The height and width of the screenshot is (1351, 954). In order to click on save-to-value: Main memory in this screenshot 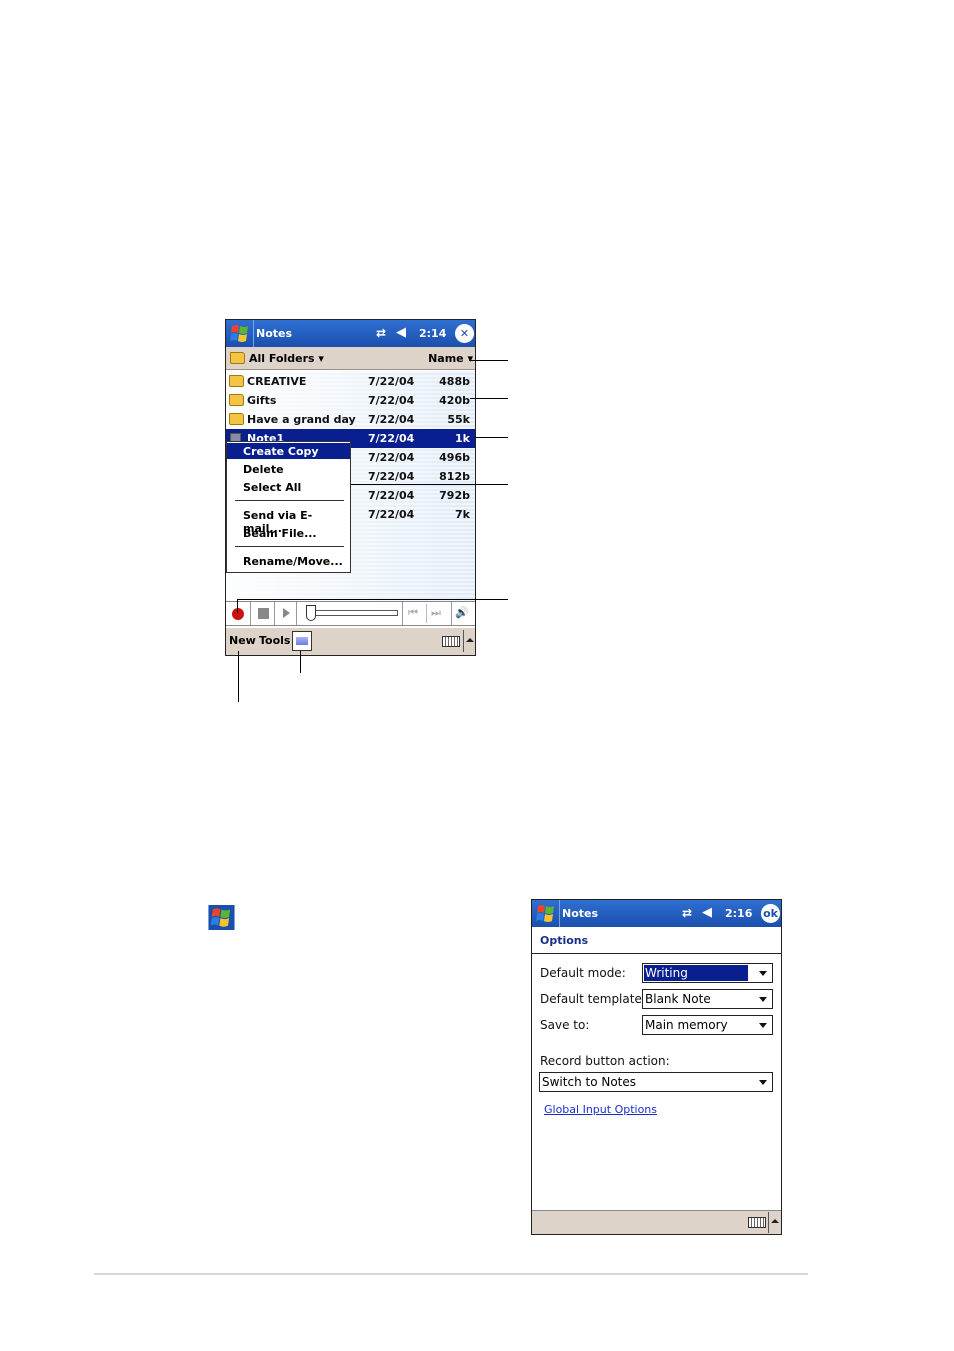, I will do `click(686, 1025)`.